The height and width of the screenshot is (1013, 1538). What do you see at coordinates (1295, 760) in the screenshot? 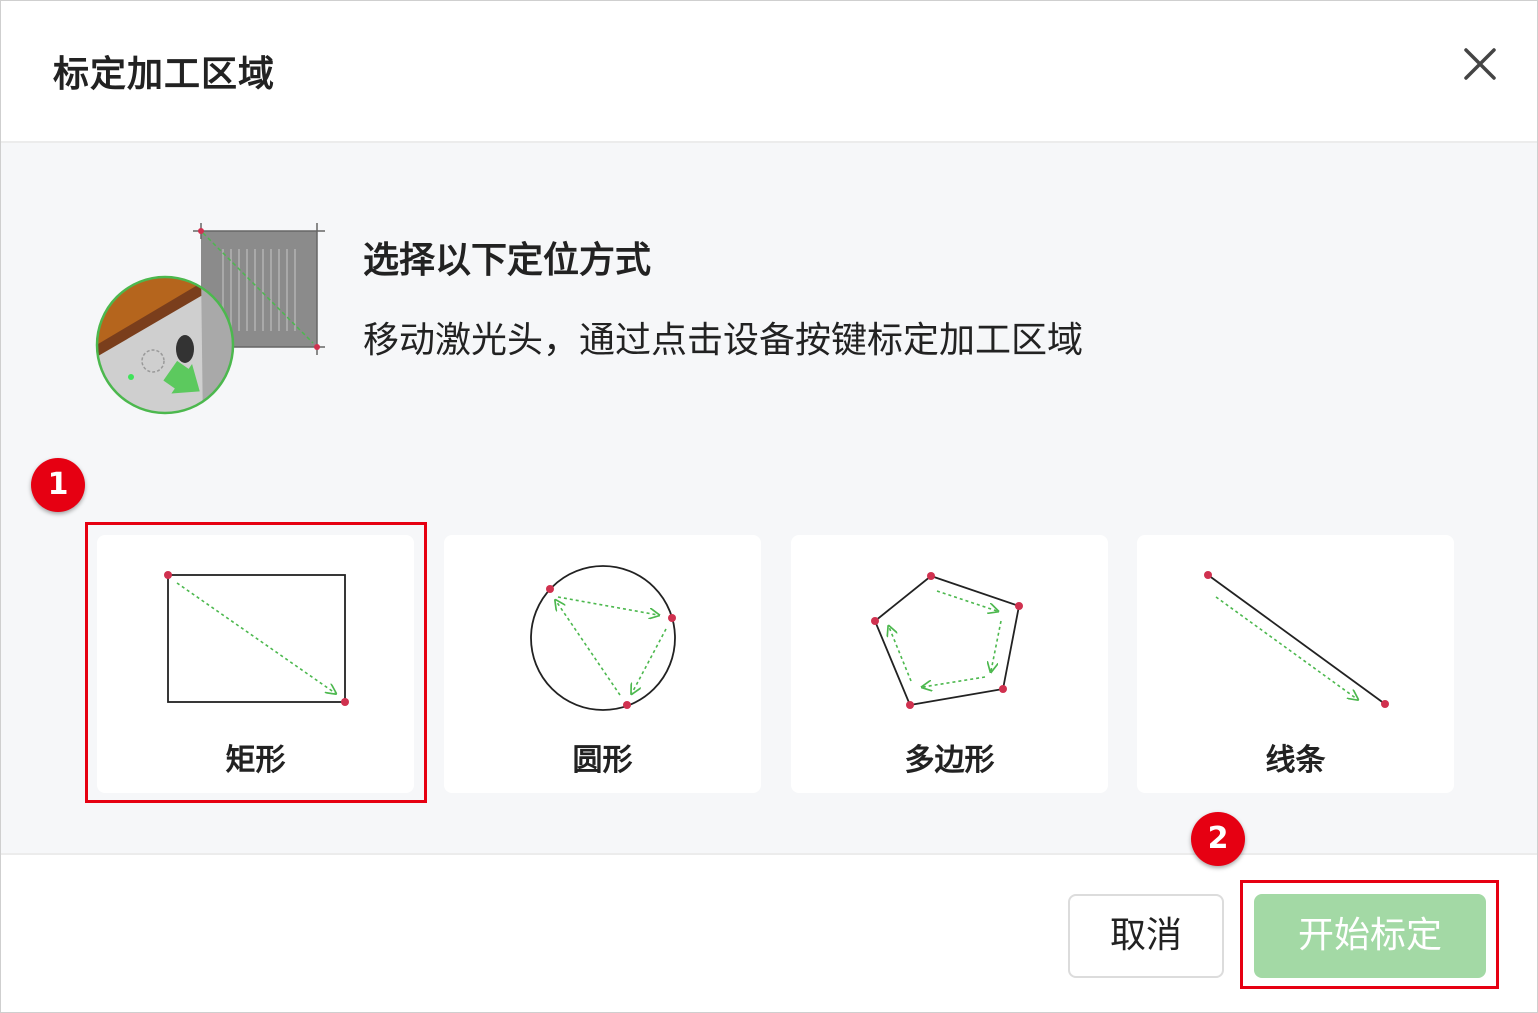
I see `option-label: 线条` at bounding box center [1295, 760].